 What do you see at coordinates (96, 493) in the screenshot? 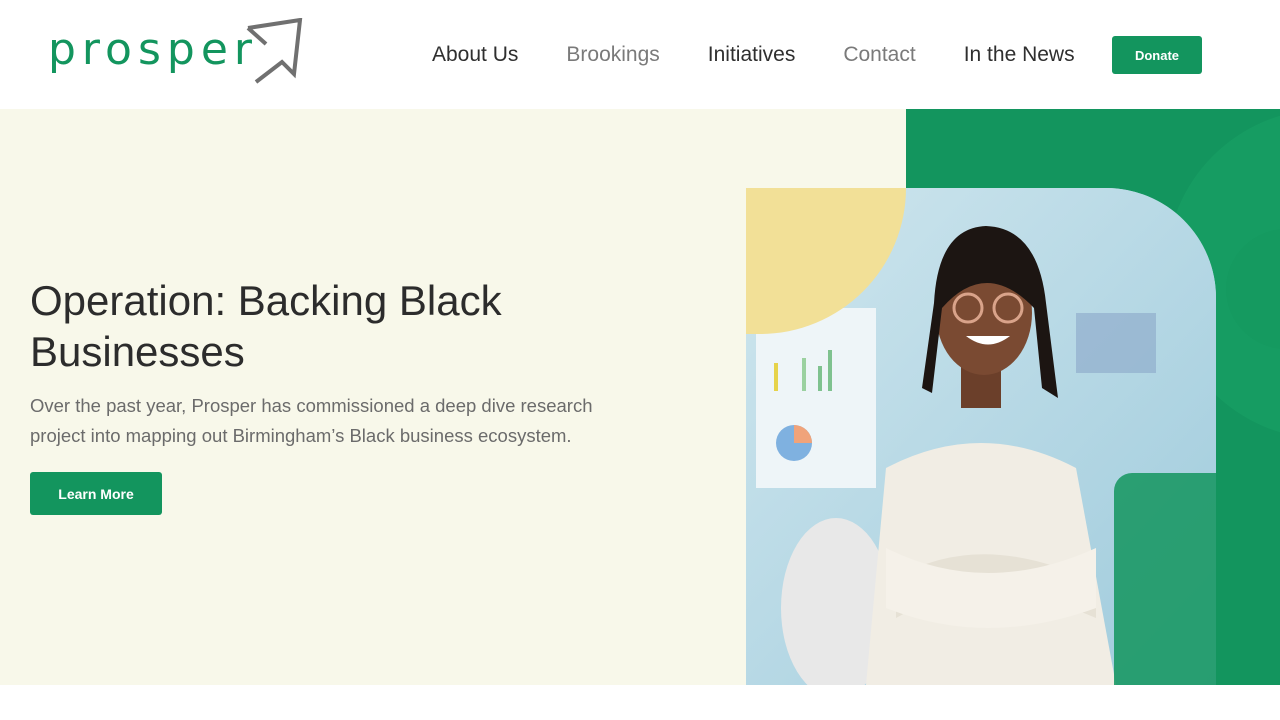
I see `learn-more-button: Learn More` at bounding box center [96, 493].